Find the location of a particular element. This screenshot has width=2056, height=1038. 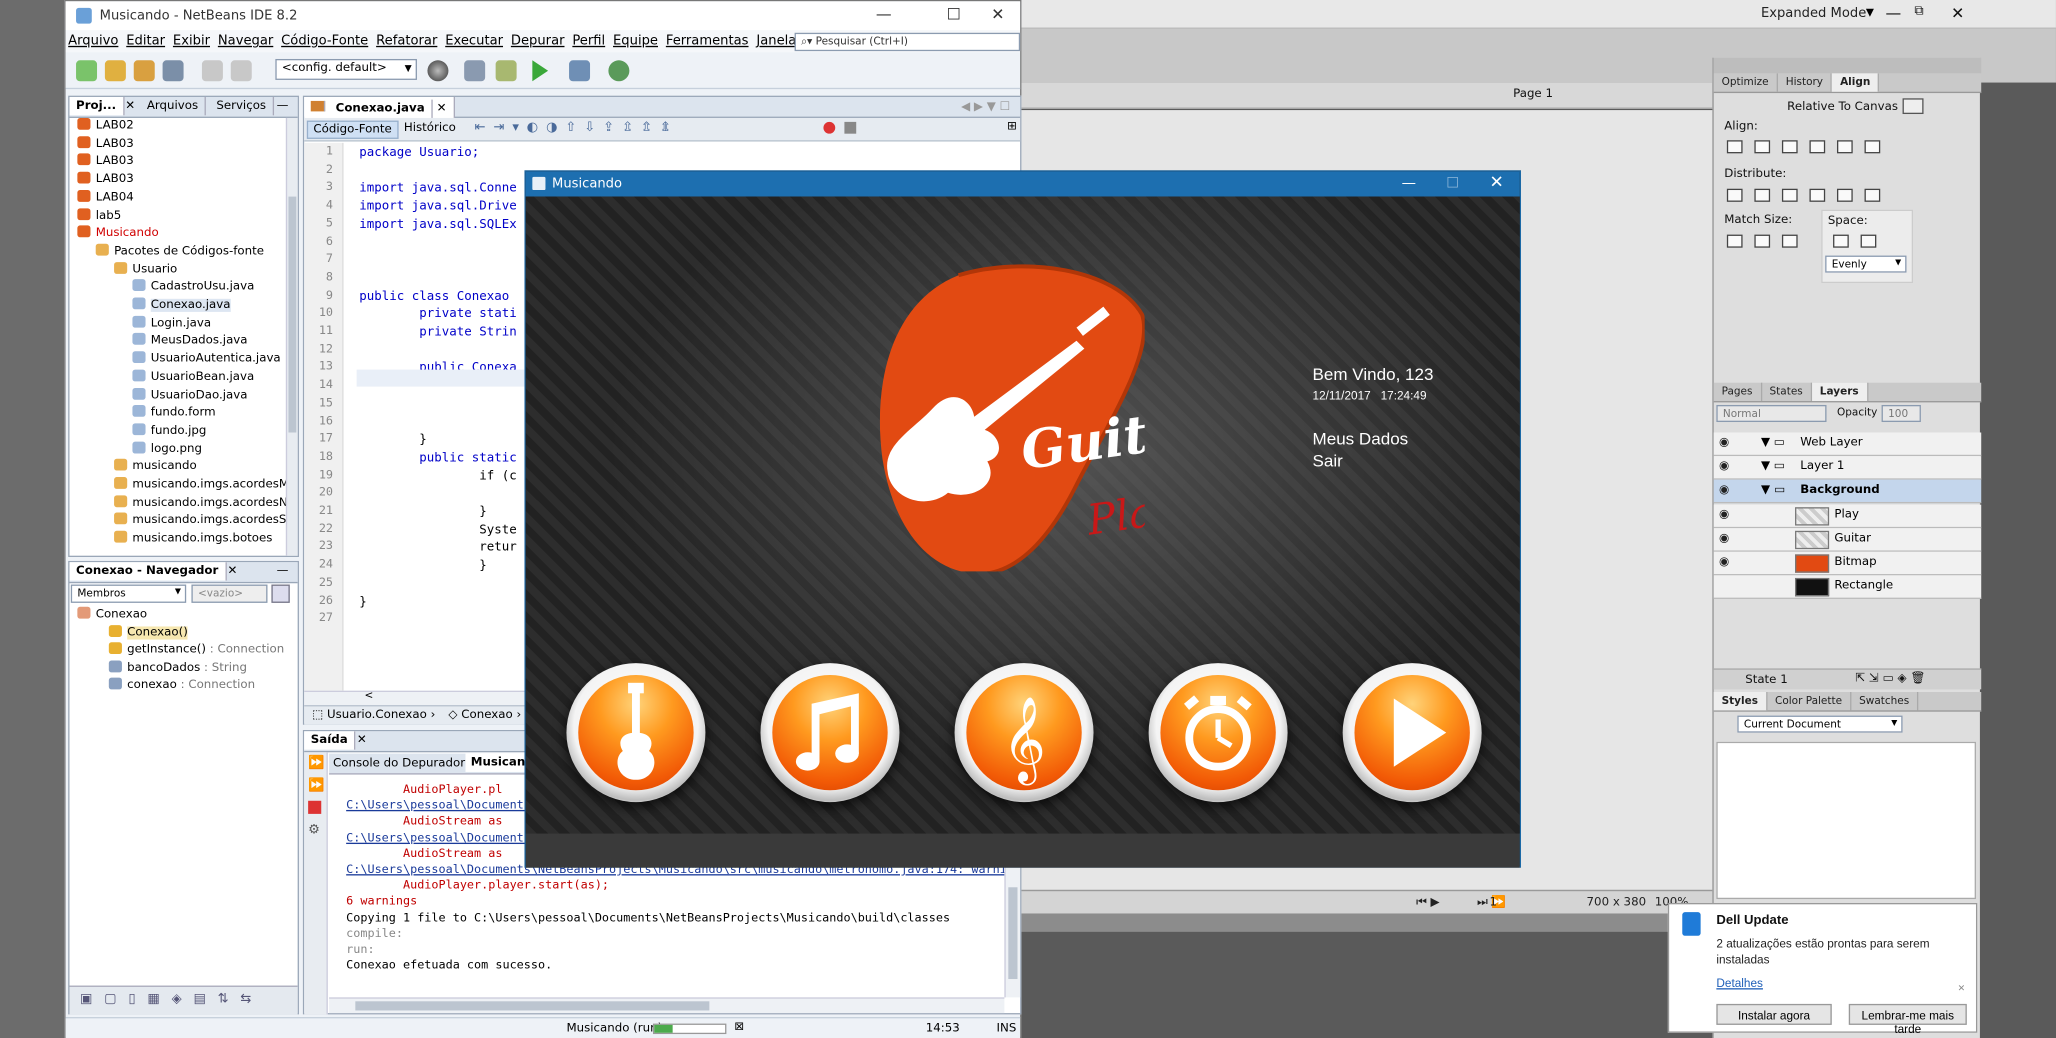

layer-row: ◉ Play is located at coordinates (1847, 516).